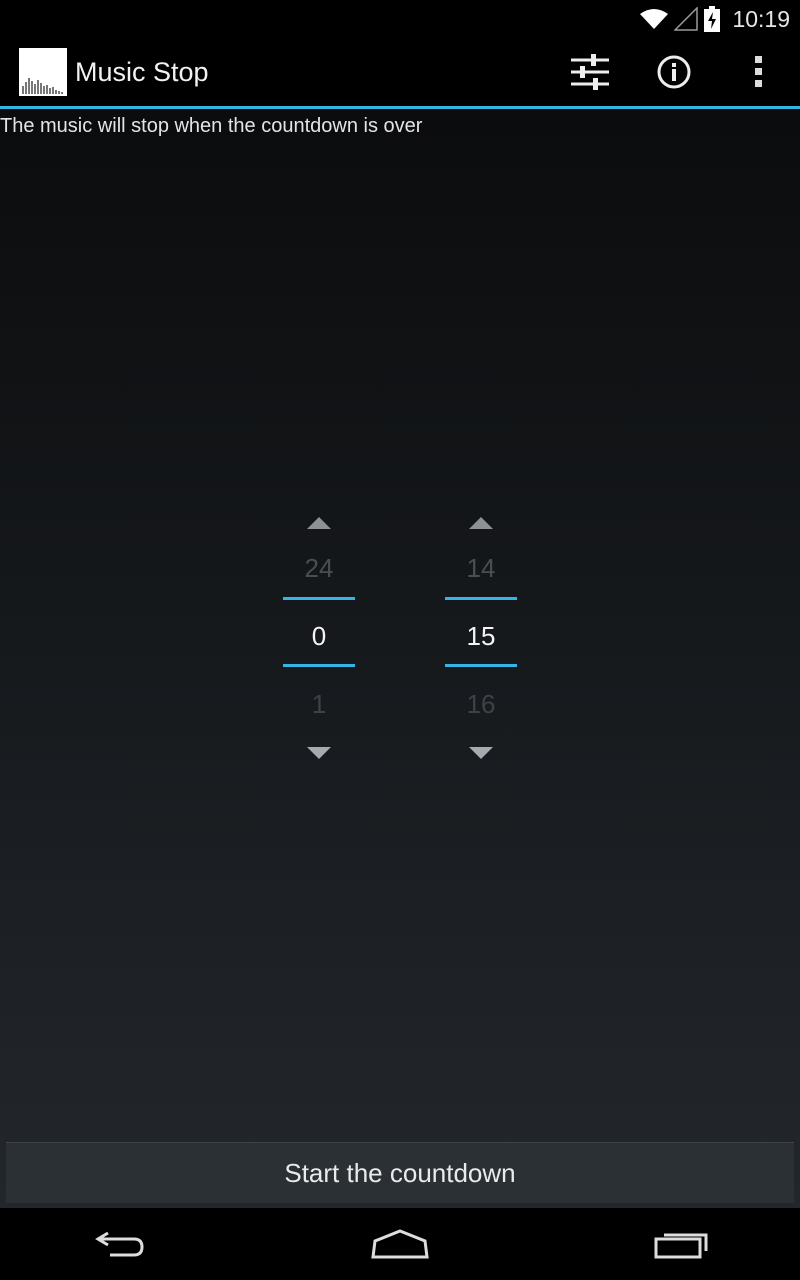 The image size is (800, 1280). I want to click on info-button, so click(674, 72).